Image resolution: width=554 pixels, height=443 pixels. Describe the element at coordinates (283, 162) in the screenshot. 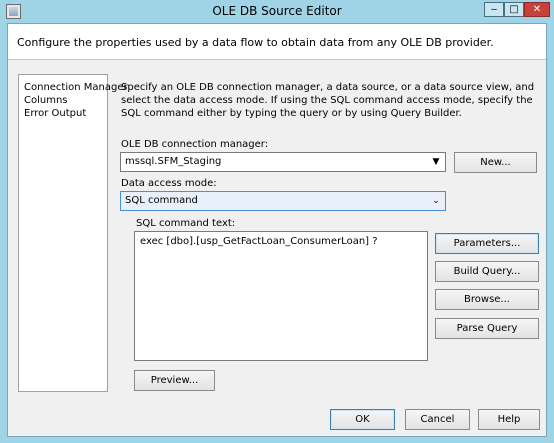

I see `connection-manager-combo: mssql.SFM_Staging ▼` at that location.